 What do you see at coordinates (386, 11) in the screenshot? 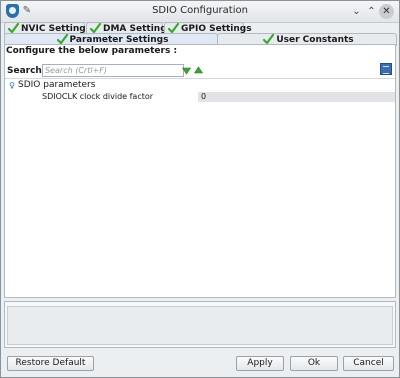
I see `close-icon: ✕` at bounding box center [386, 11].